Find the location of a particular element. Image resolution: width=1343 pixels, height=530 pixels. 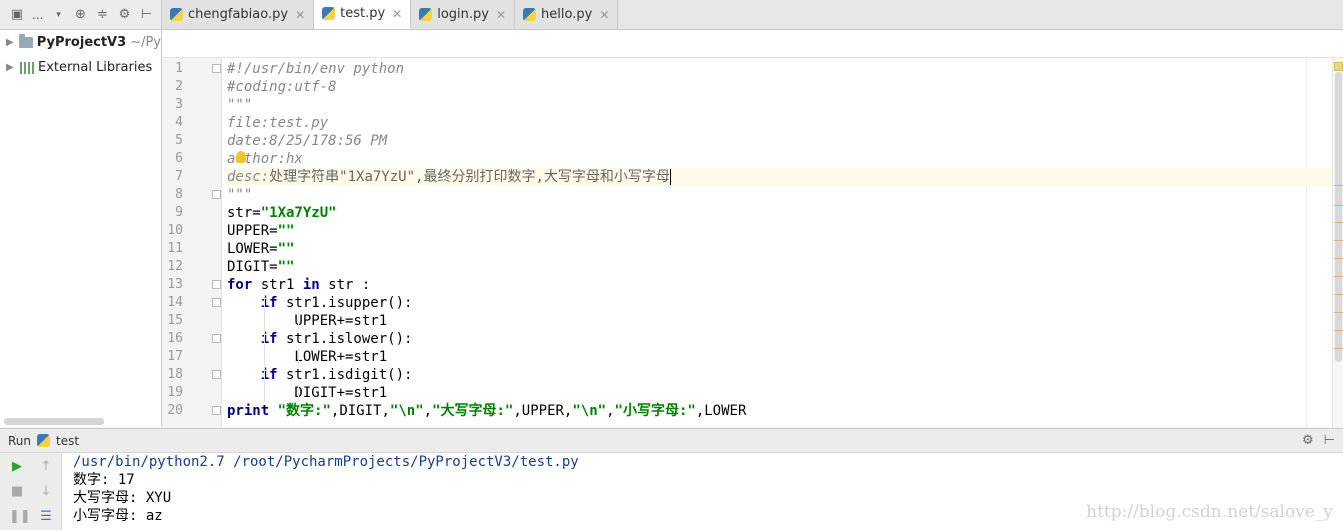

editor-tab: chengfabiao.py ✕ is located at coordinates (238, 14).